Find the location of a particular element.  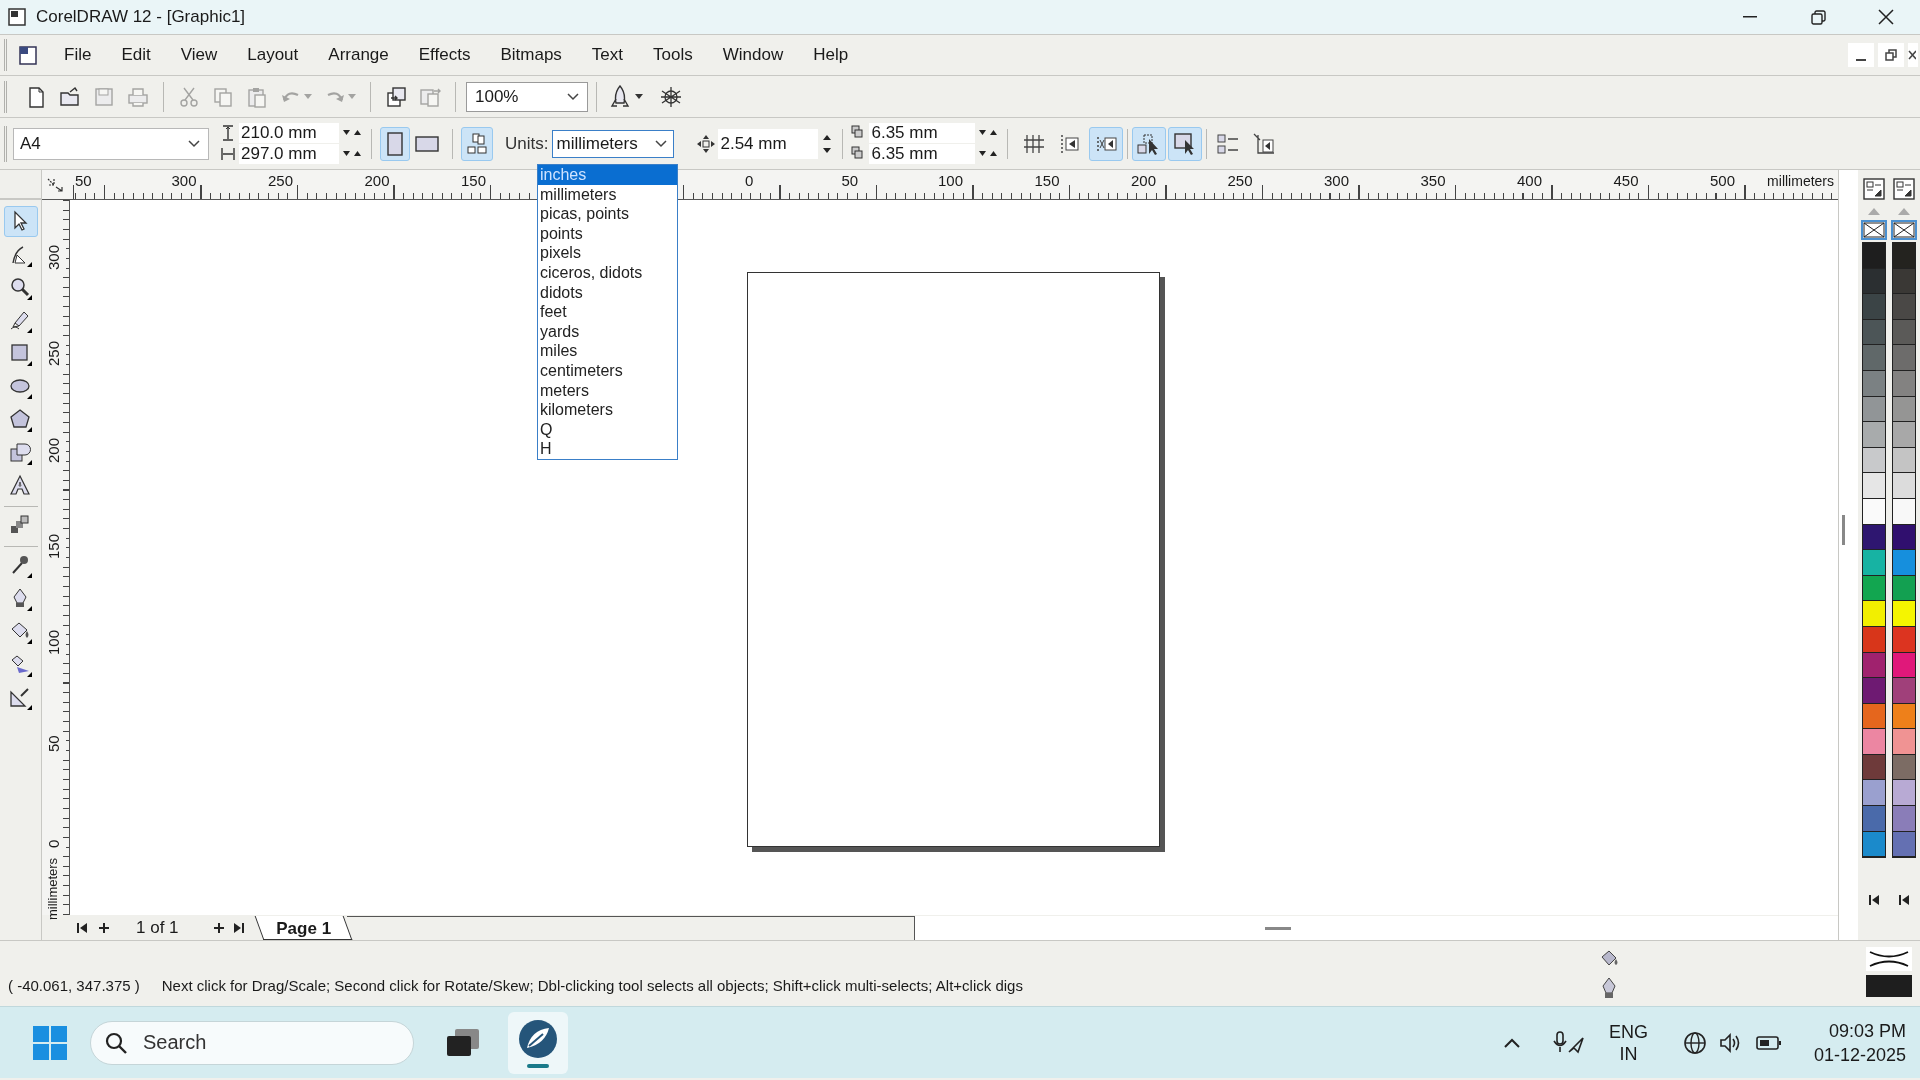

menu-item: Text is located at coordinates (607, 55).